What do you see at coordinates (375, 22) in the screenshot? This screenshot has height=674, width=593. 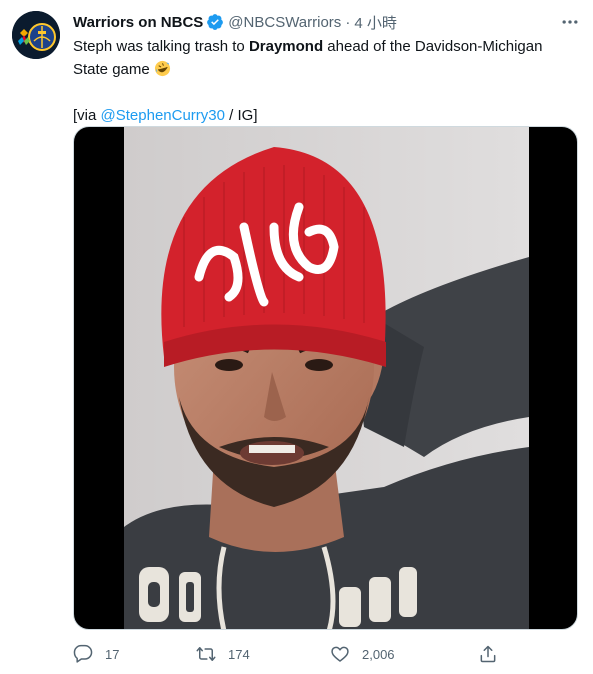 I see `timestamp: 4 小時` at bounding box center [375, 22].